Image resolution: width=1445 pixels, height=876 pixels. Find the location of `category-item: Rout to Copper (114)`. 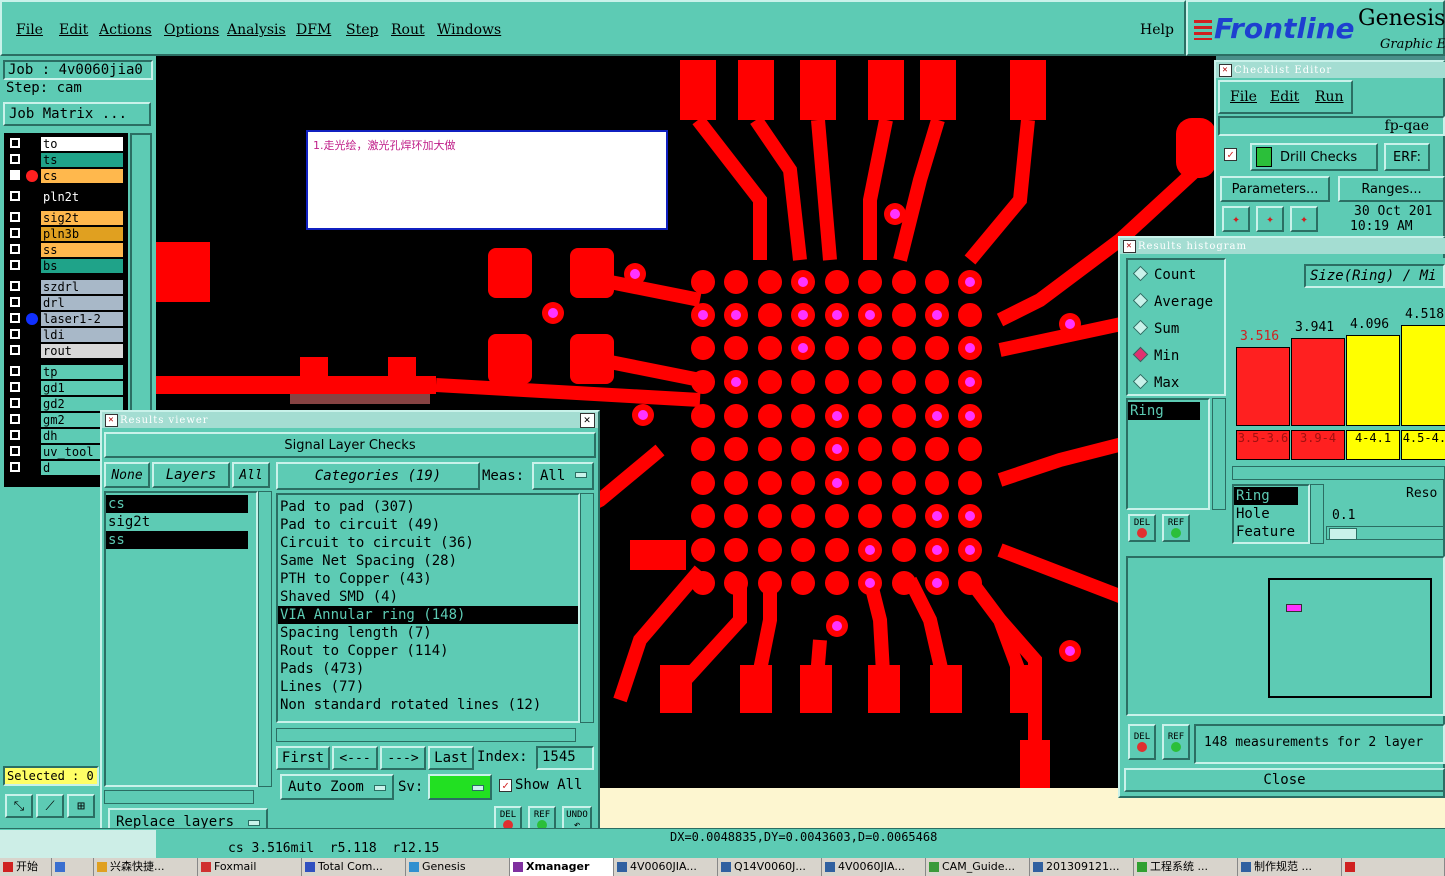

category-item: Rout to Copper (114) is located at coordinates (428, 651).